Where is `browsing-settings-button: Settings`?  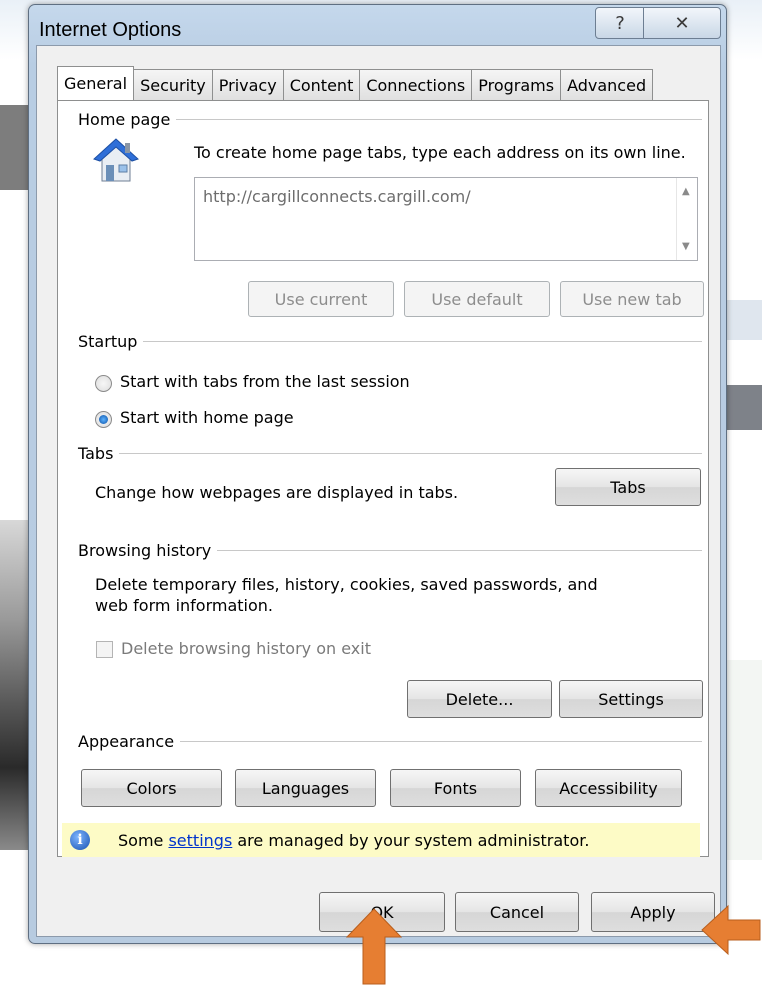 browsing-settings-button: Settings is located at coordinates (631, 699).